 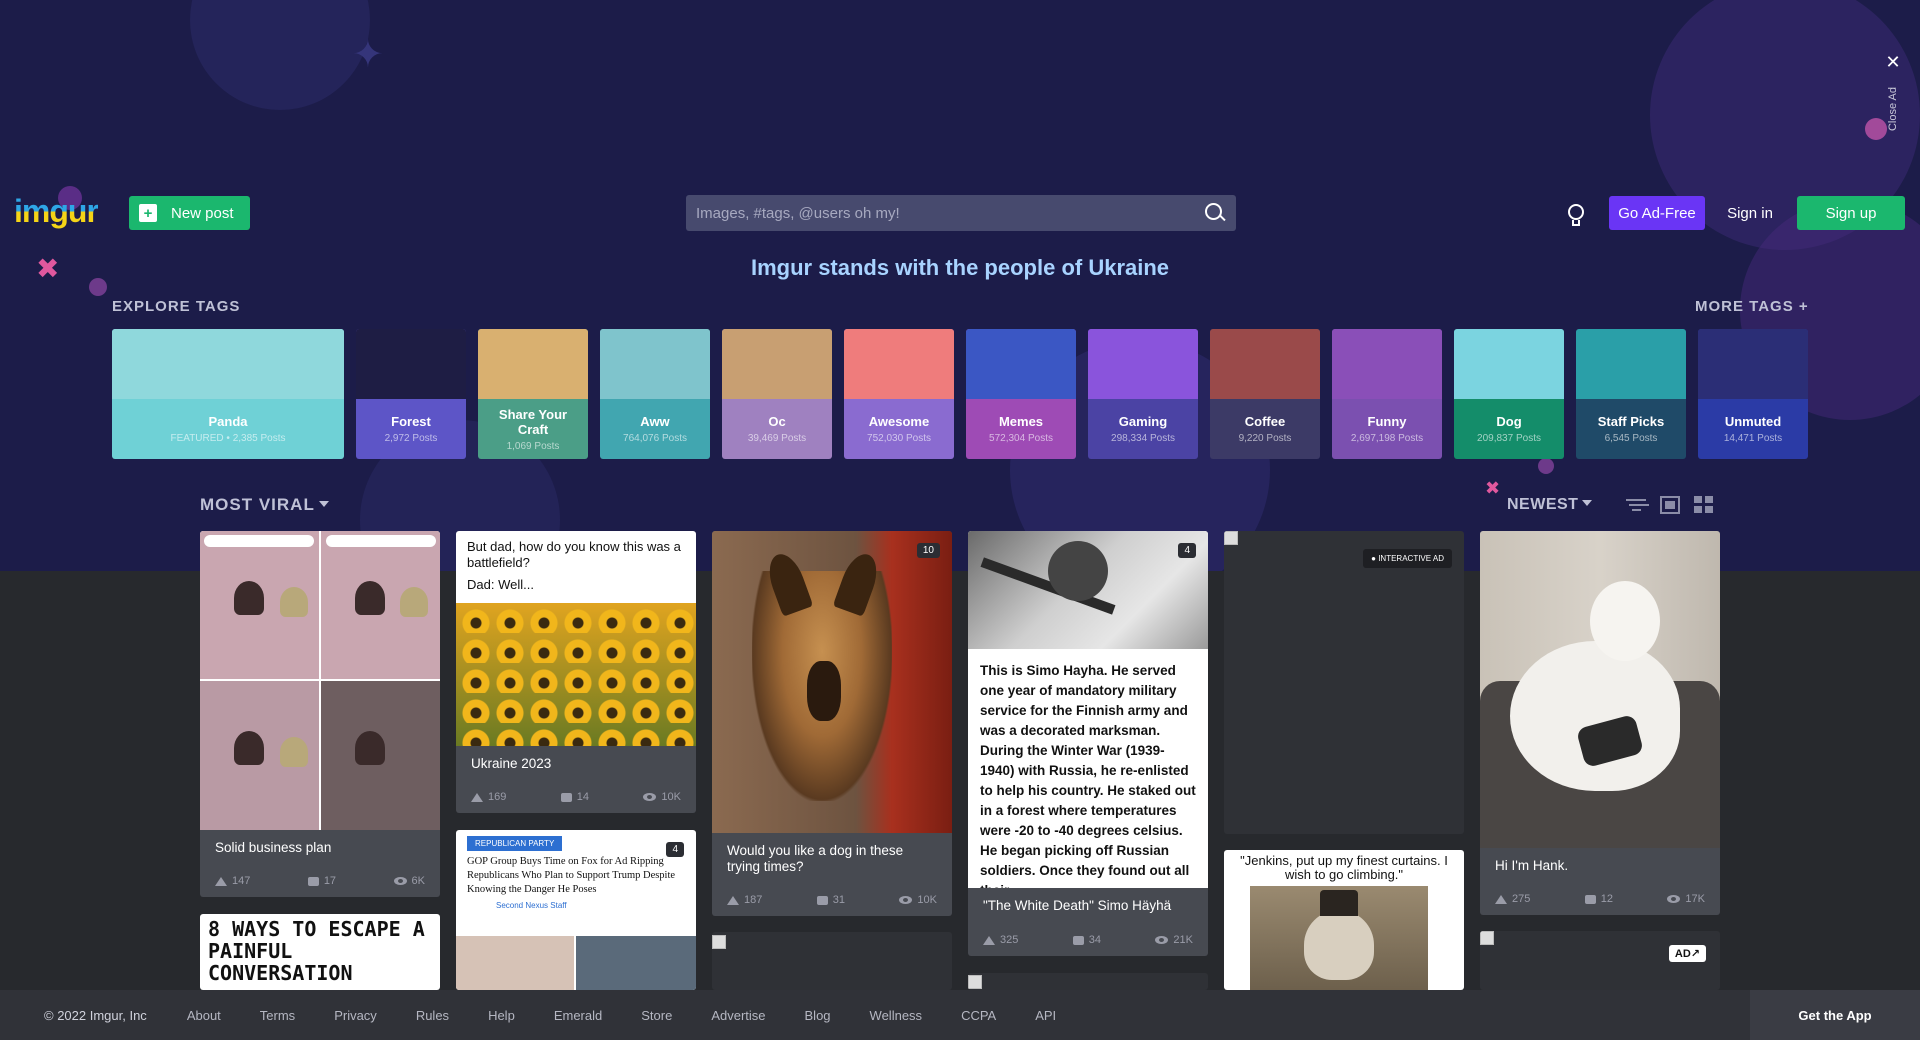 What do you see at coordinates (273, 847) in the screenshot?
I see `post-title: Solid business plan` at bounding box center [273, 847].